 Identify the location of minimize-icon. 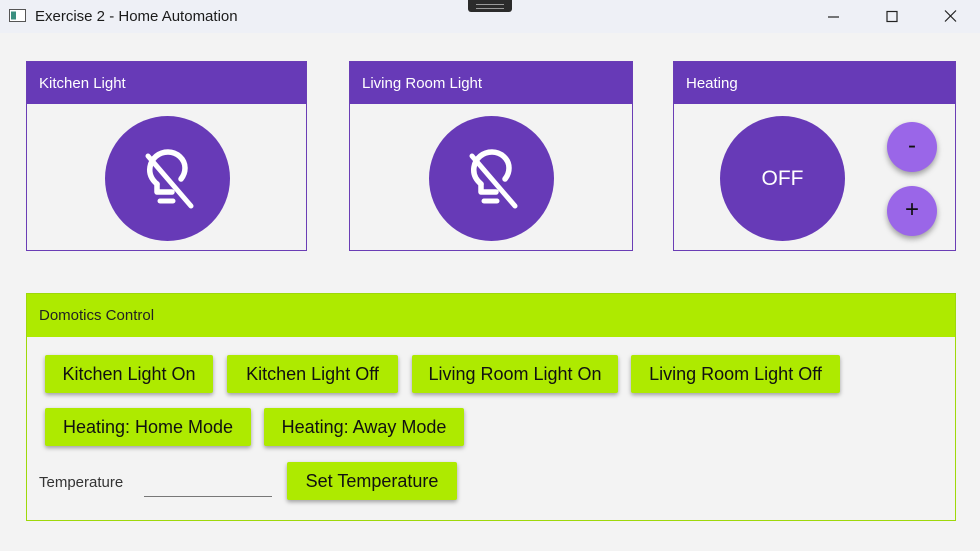
(833, 17).